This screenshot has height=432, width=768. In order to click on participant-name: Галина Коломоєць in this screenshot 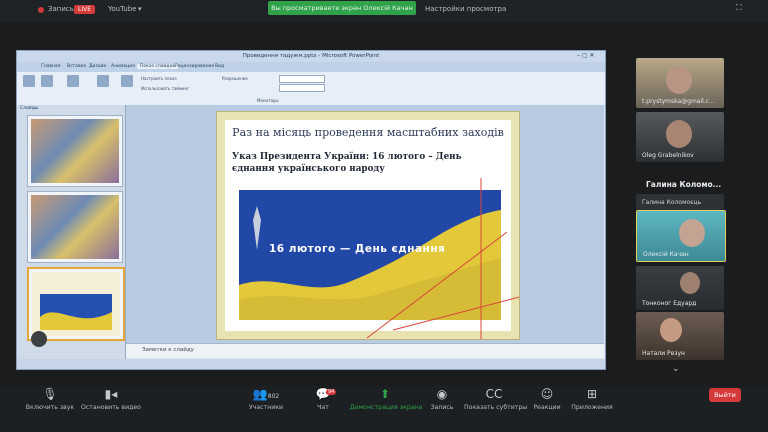, I will do `click(672, 202)`.